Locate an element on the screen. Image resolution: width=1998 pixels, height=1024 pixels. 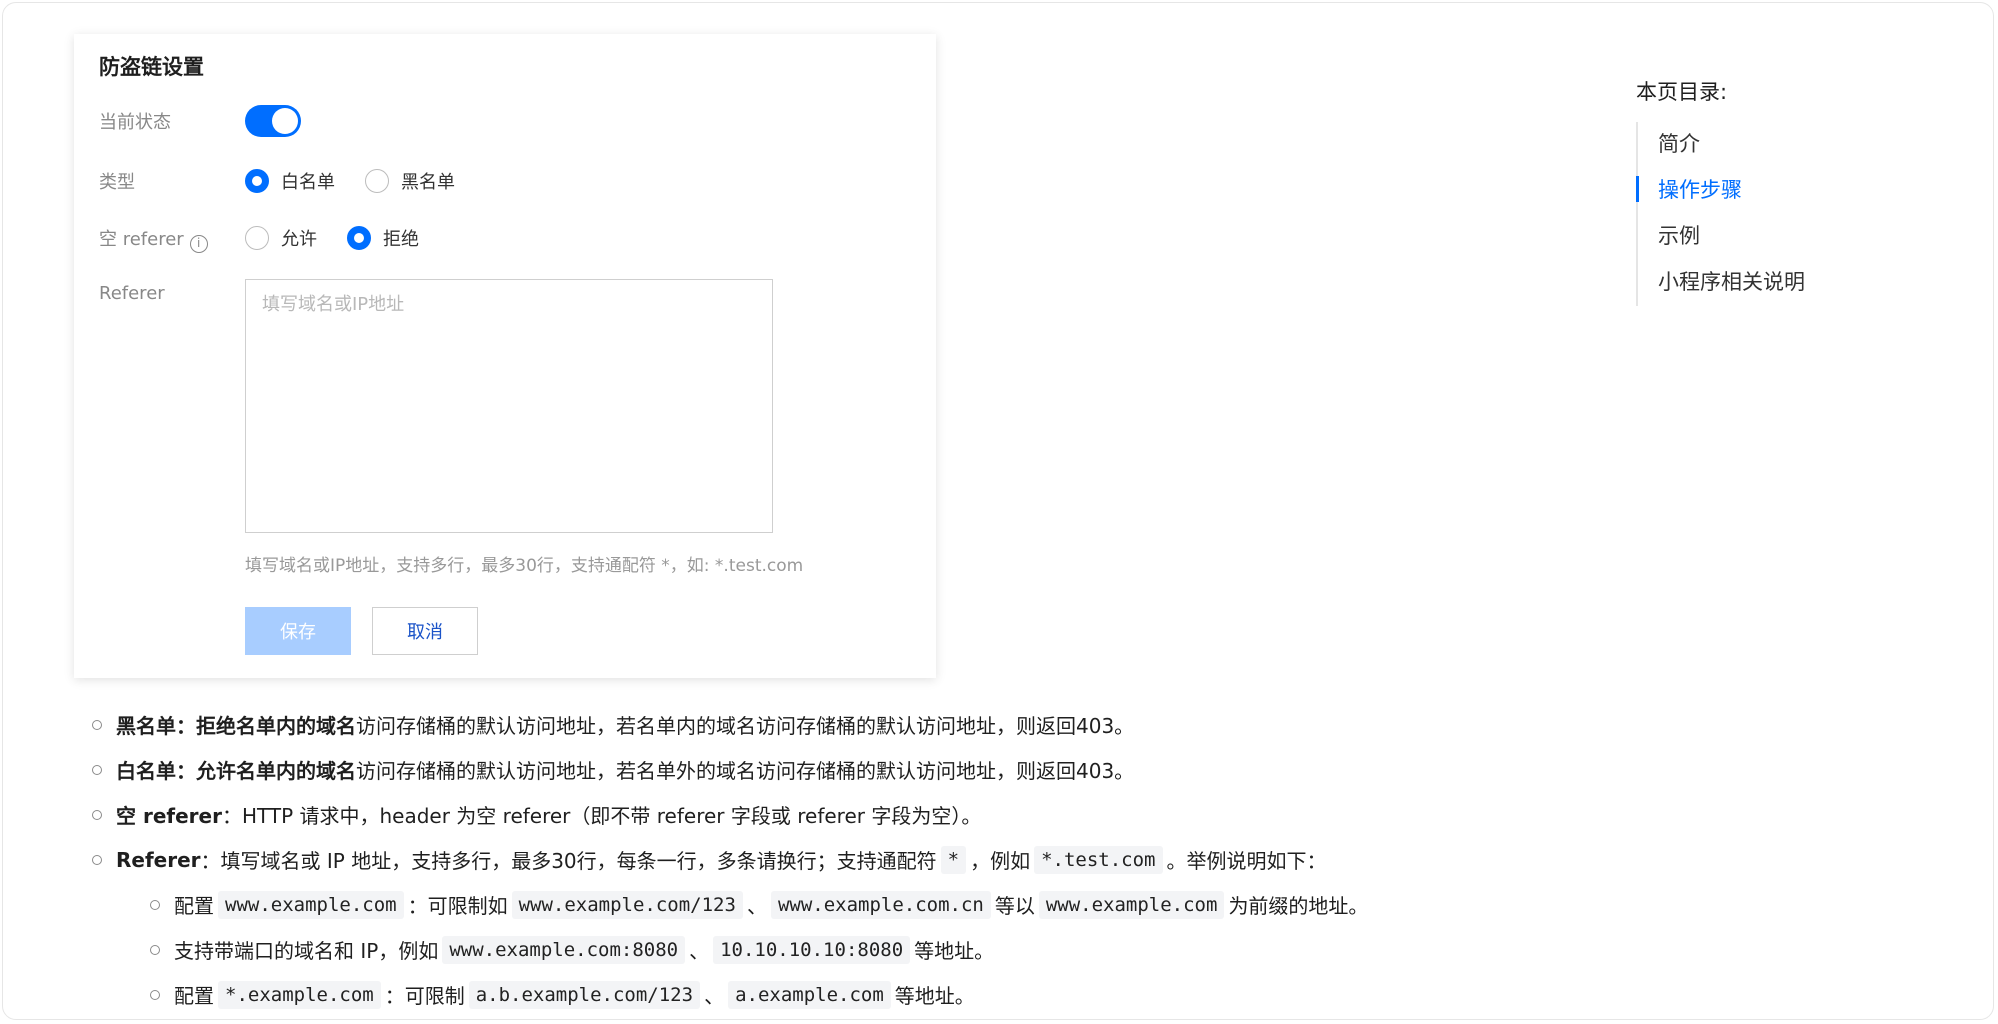
emphasis: 拒绝名单内的域名 is located at coordinates (276, 726).